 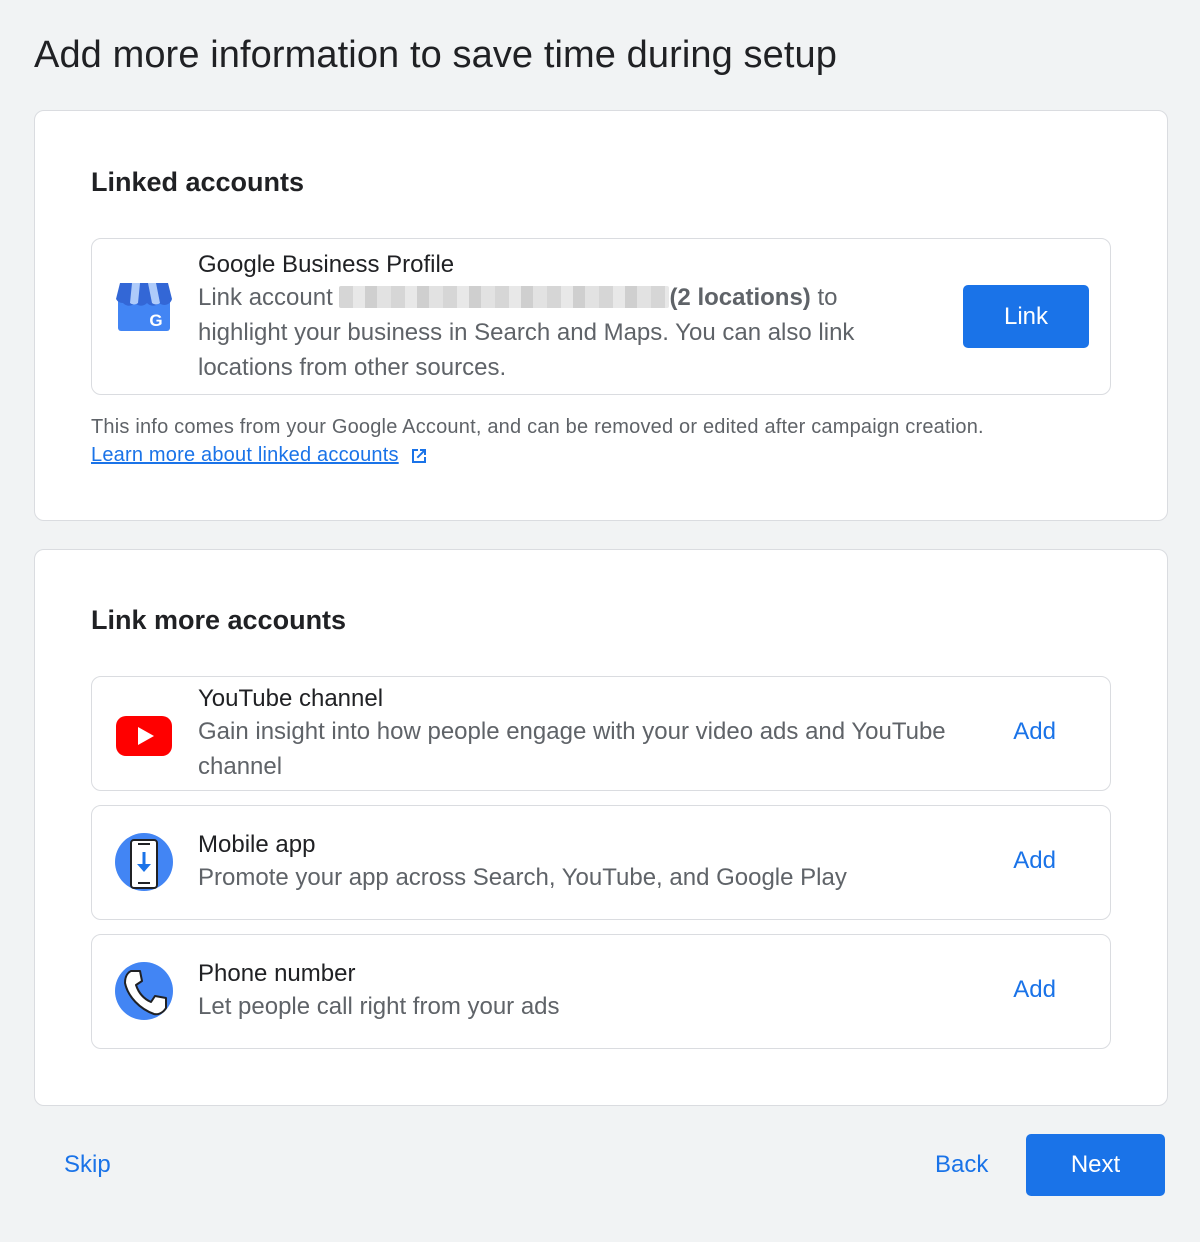 What do you see at coordinates (265, 297) in the screenshot?
I see `gbp-desc-prefix: Link account` at bounding box center [265, 297].